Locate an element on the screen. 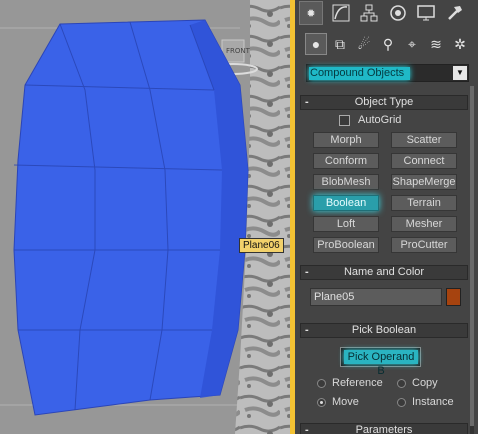  shapemerge-button: ShapeMerge is located at coordinates (424, 182).